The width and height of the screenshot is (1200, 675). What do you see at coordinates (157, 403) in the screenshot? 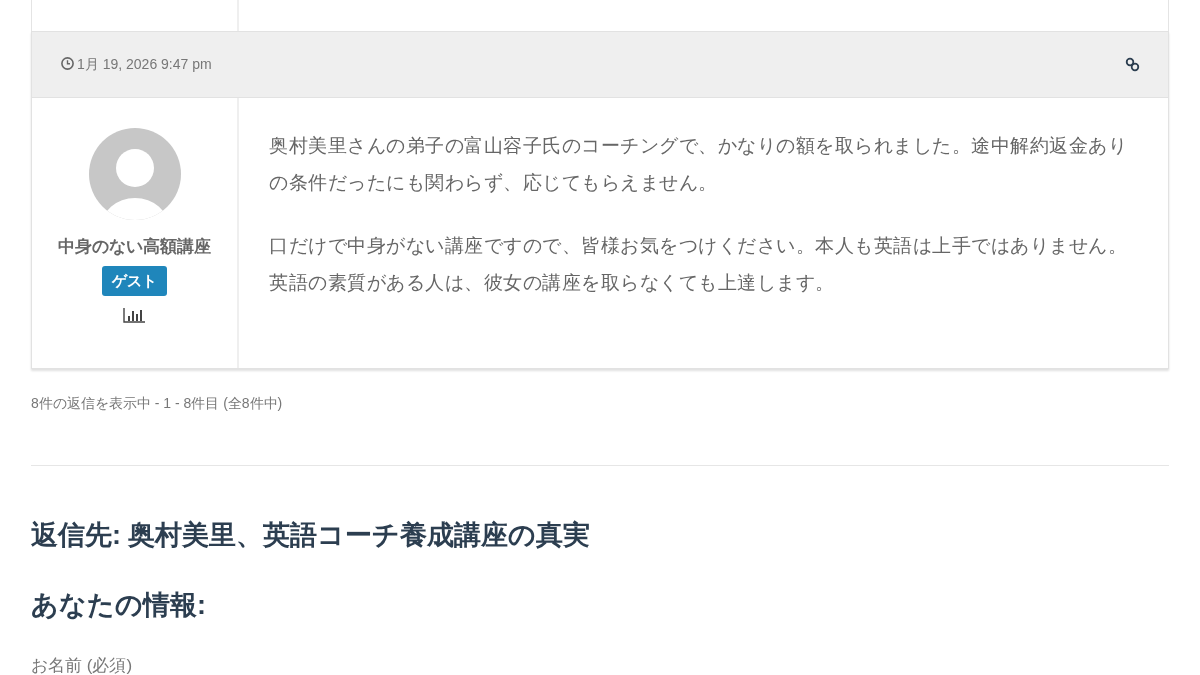
I see `pagination-info: 8件の返信を表示中 - 1 - 8件目 (全8件中)` at bounding box center [157, 403].